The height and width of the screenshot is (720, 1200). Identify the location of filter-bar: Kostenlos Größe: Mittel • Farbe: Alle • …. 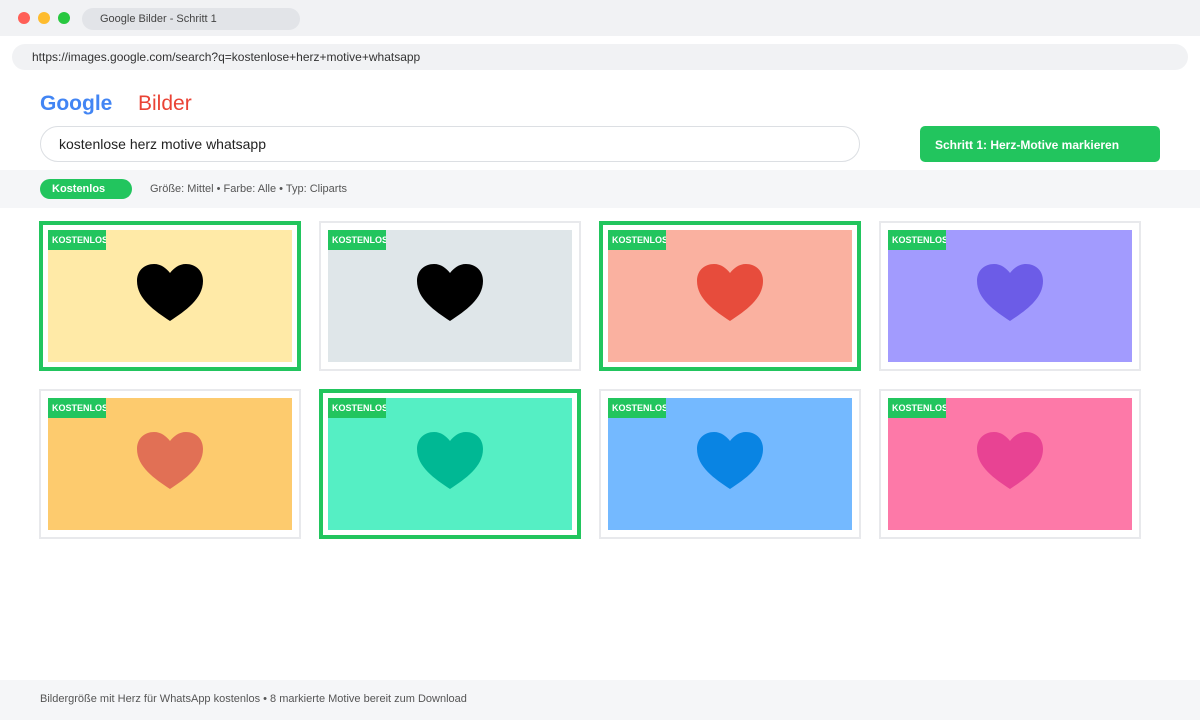
(600, 189).